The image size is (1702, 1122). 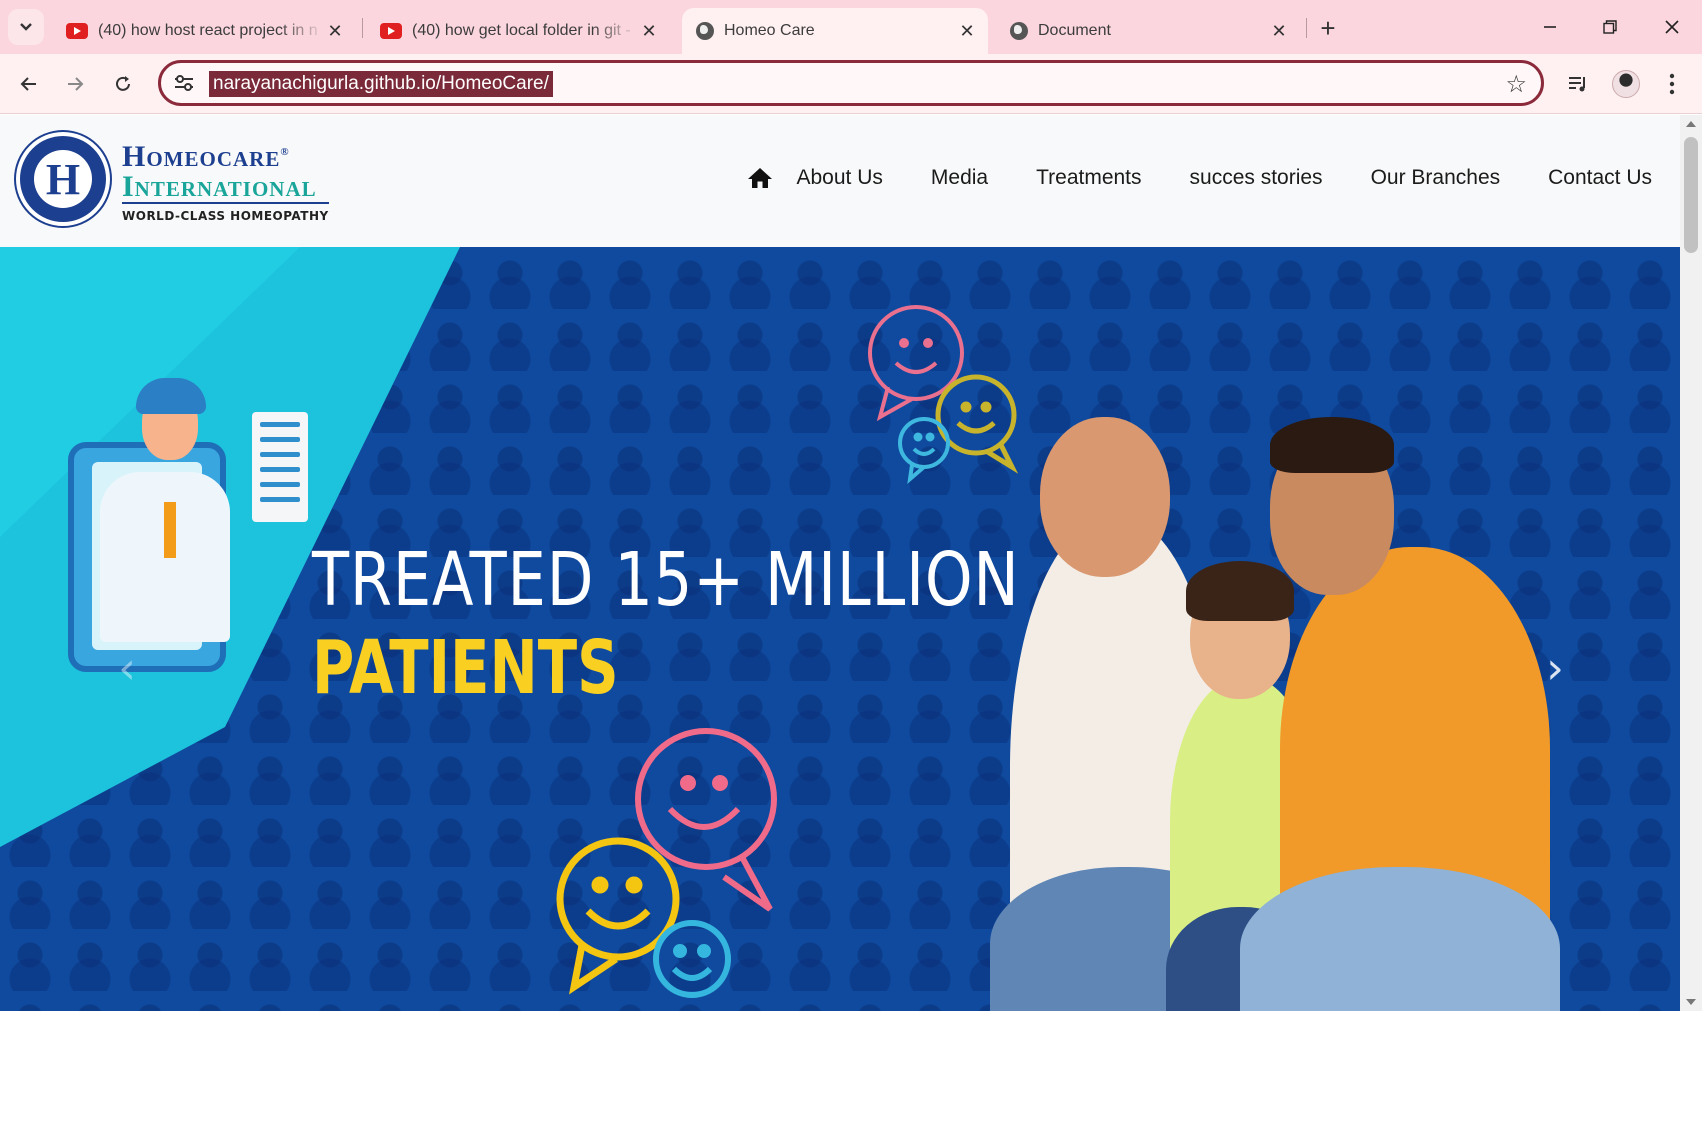 I want to click on tab-document: Document ✕, so click(x=1148, y=31).